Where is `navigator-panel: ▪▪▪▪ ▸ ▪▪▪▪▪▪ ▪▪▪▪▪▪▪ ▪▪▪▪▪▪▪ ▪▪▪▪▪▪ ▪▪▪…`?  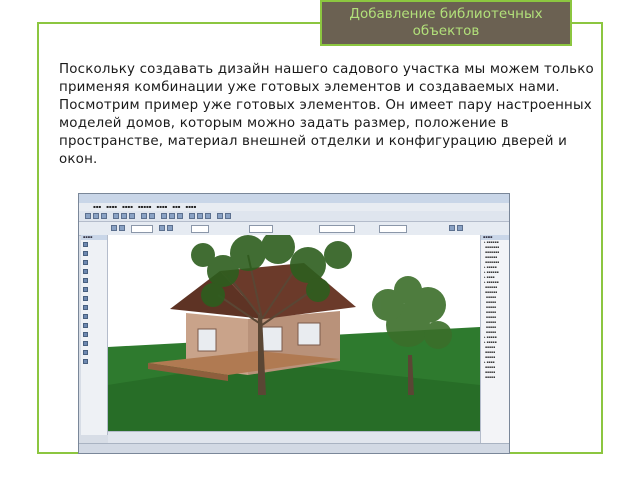 navigator-panel: ▪▪▪▪ ▸ ▪▪▪▪▪▪ ▪▪▪▪▪▪▪ ▪▪▪▪▪▪▪ ▪▪▪▪▪▪ ▪▪▪… is located at coordinates (494, 339).